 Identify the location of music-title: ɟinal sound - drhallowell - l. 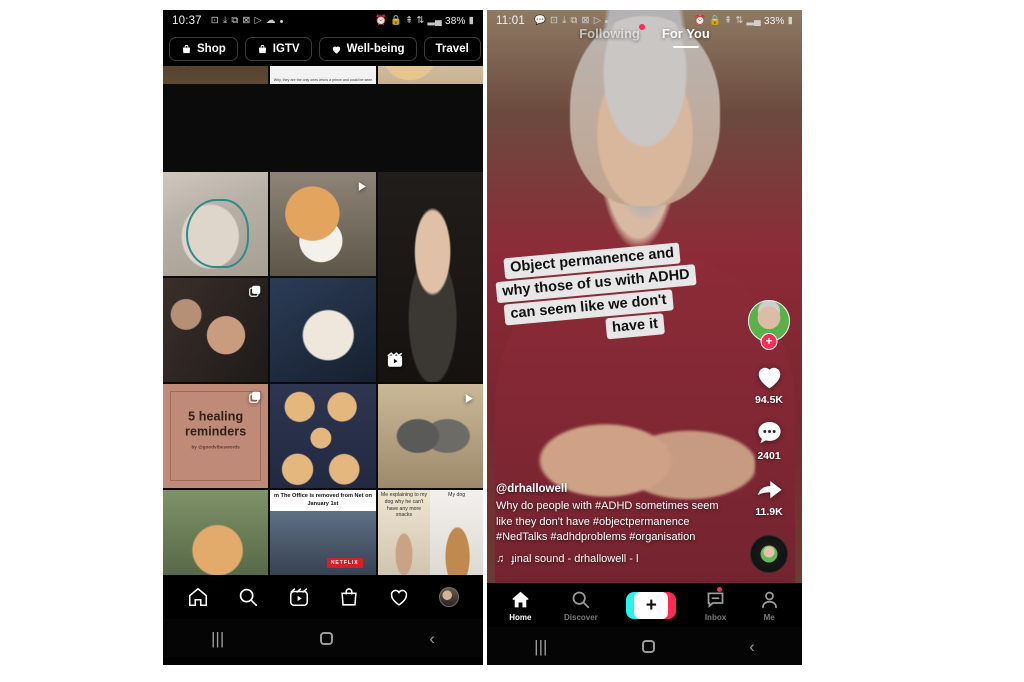
(575, 559).